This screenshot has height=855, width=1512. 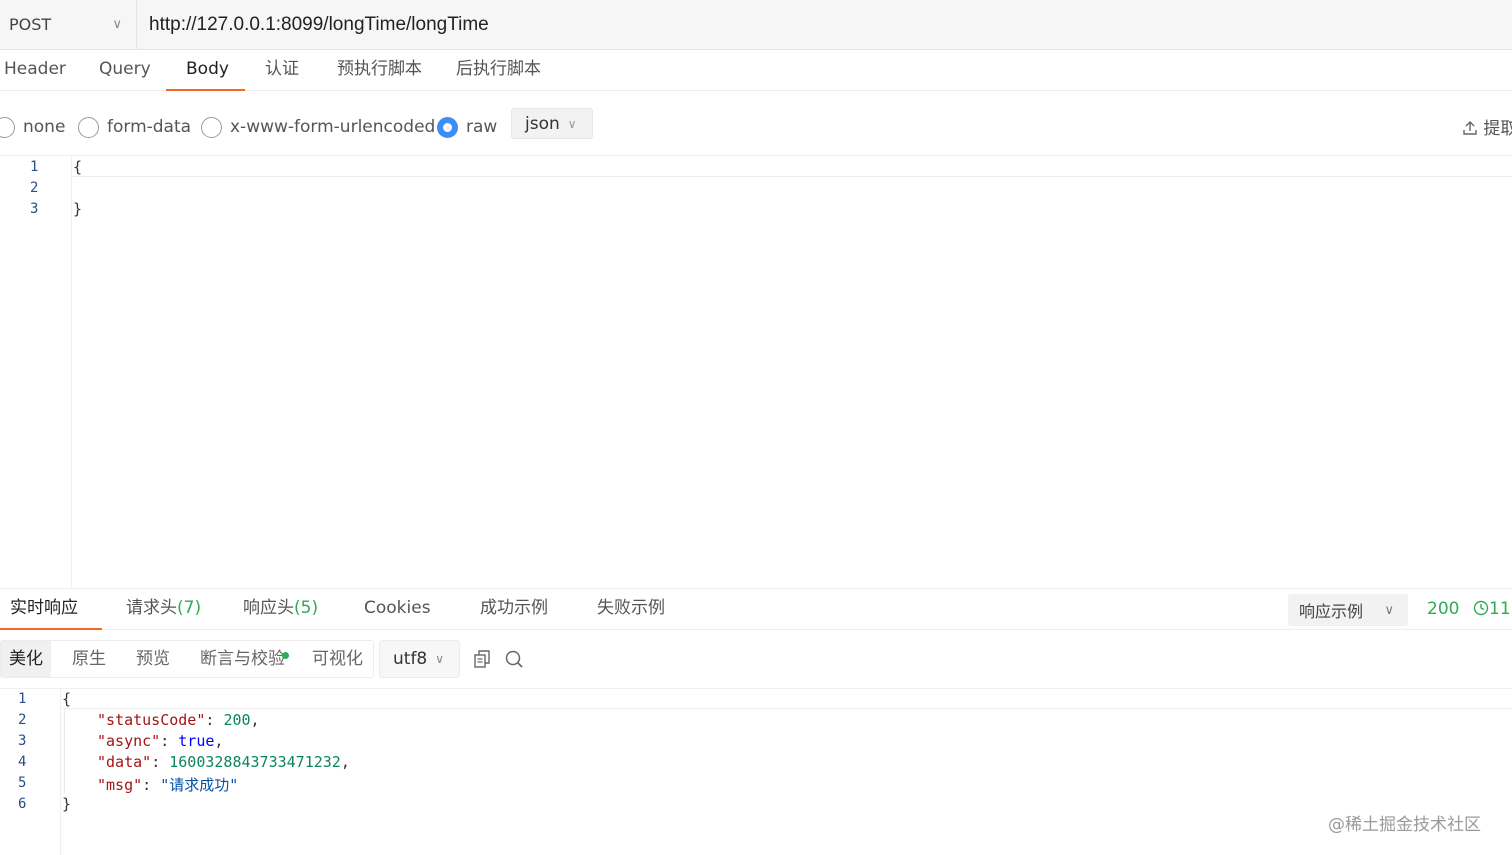 I want to click on tab-request-headers: 请求头(7), so click(x=163, y=609).